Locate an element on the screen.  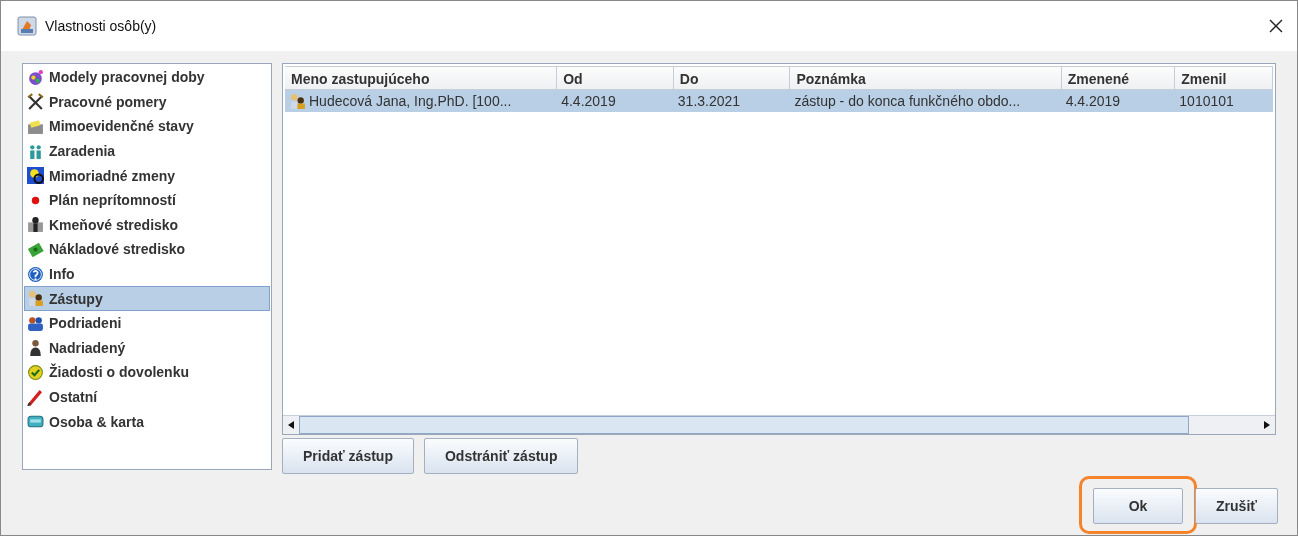
column-header: Zmenil is located at coordinates (1224, 78).